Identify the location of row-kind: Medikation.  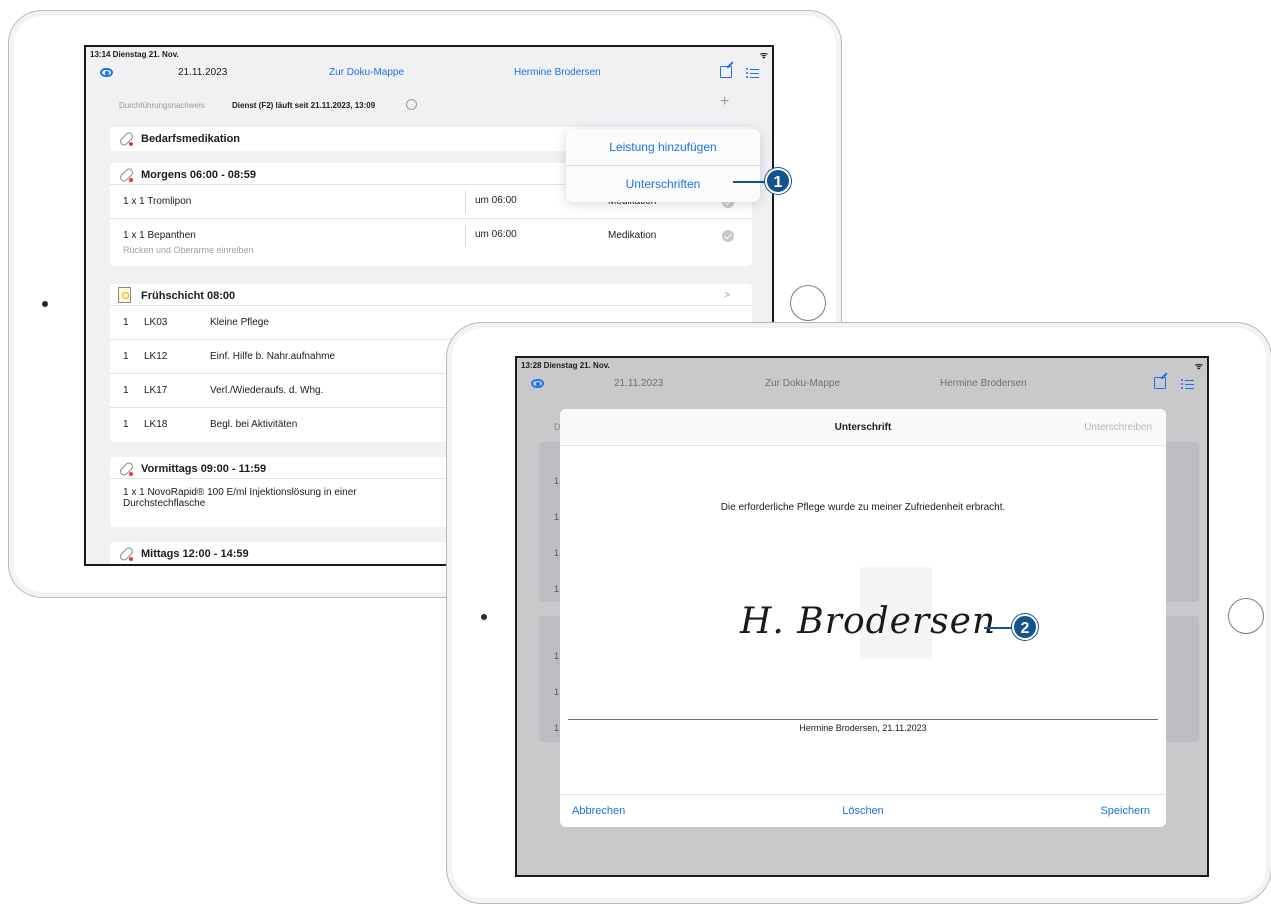
(632, 235).